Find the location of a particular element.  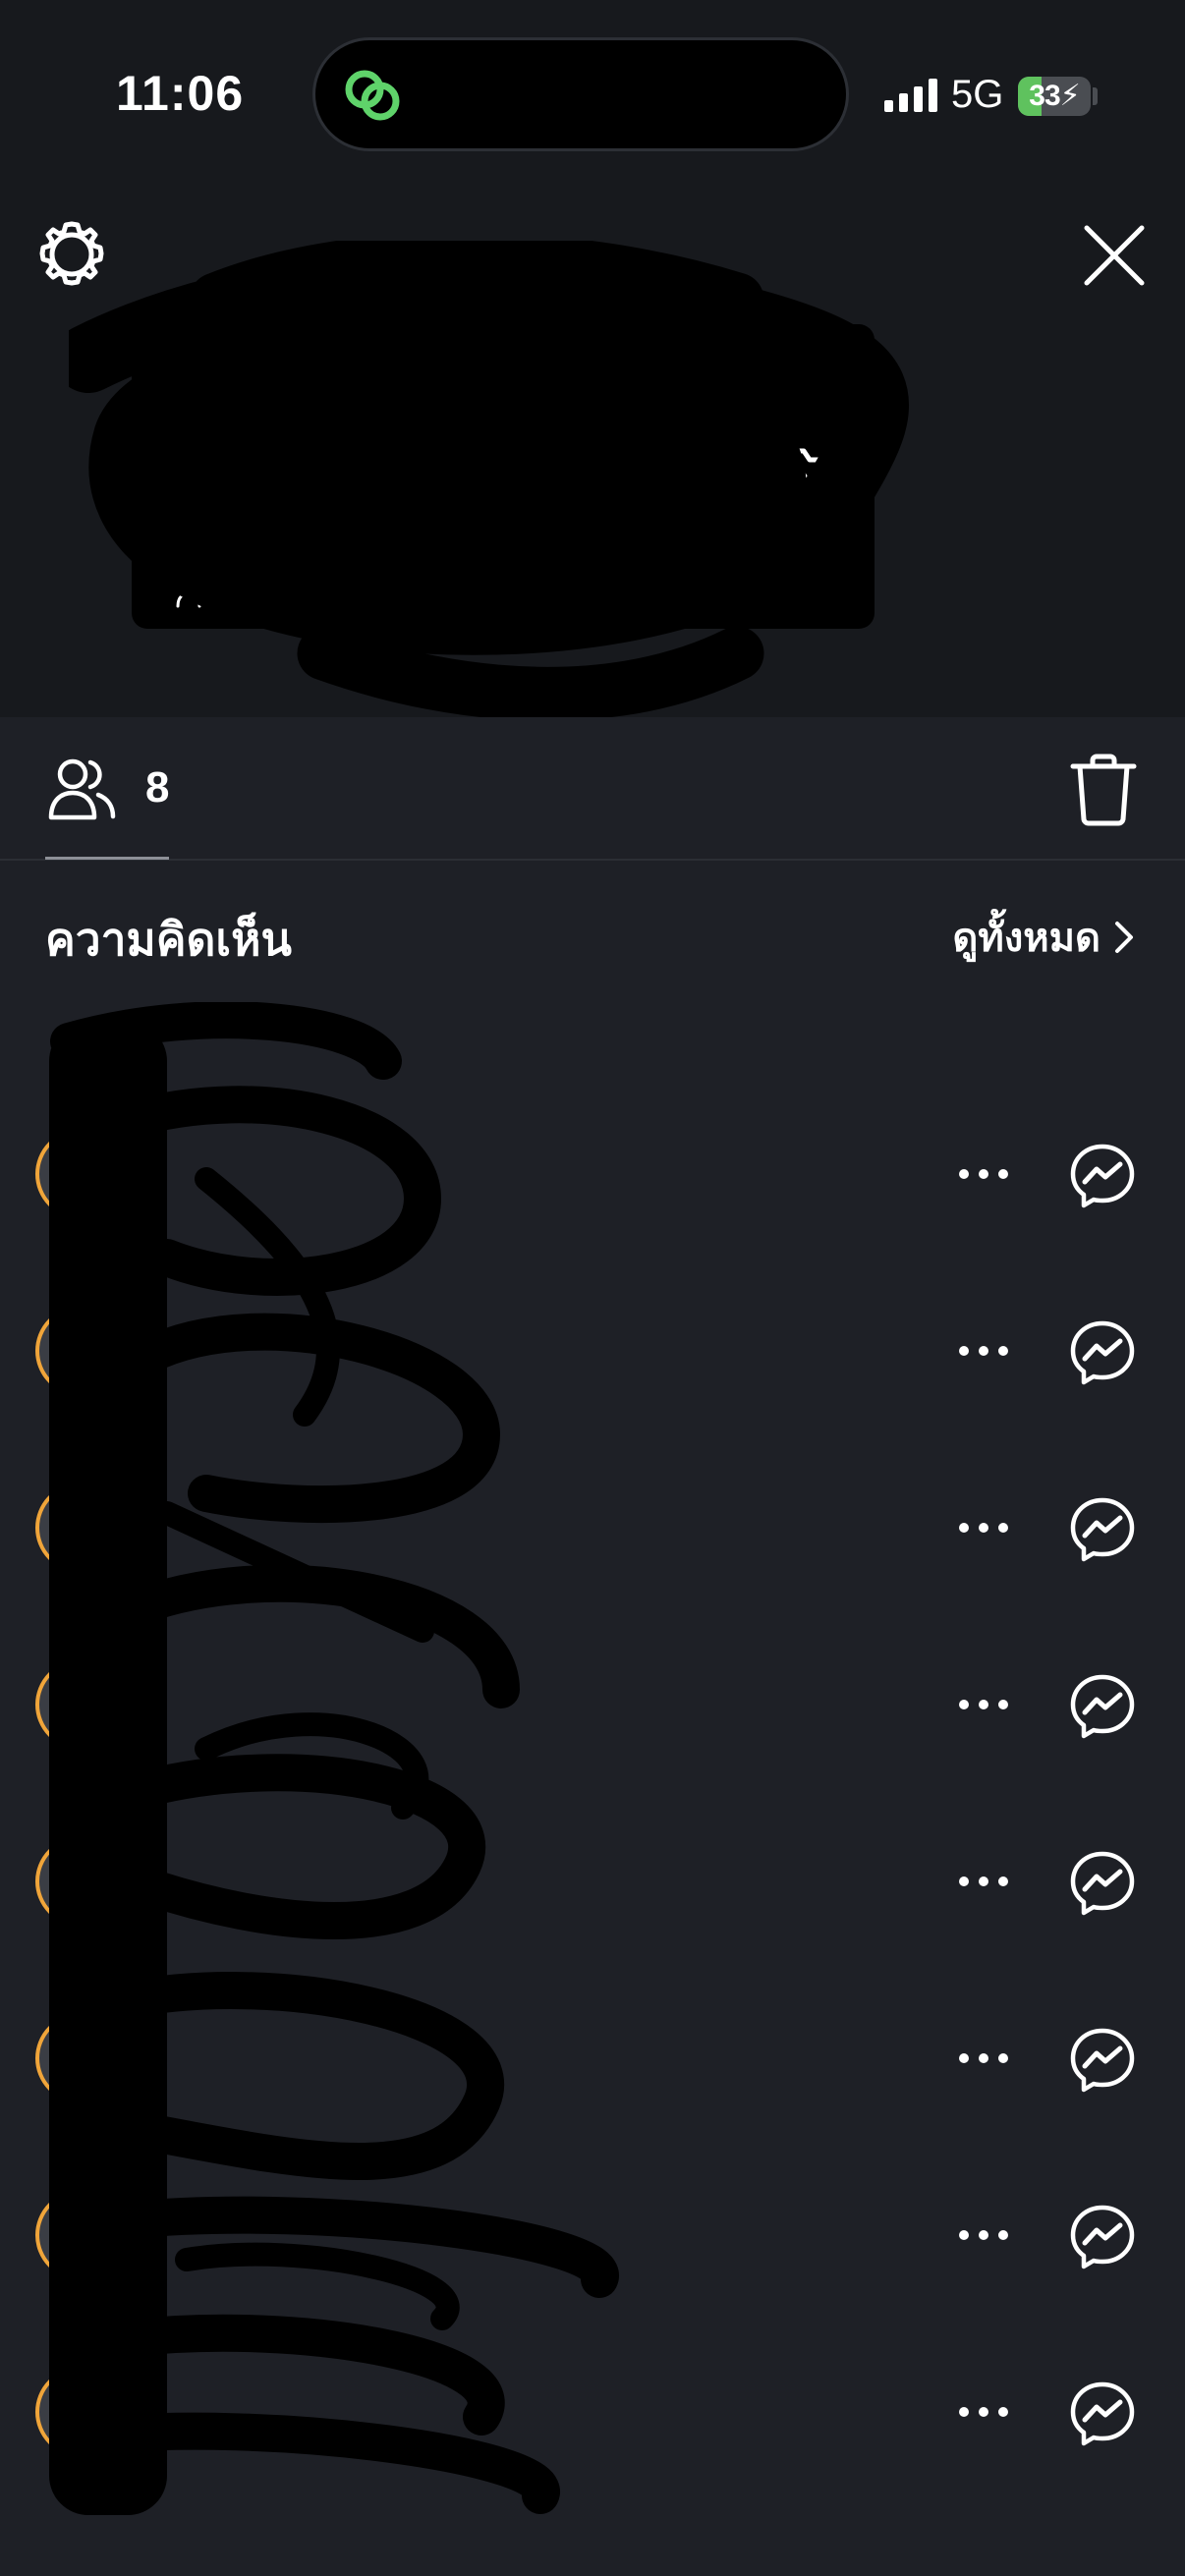

close-icon is located at coordinates (1115, 255).